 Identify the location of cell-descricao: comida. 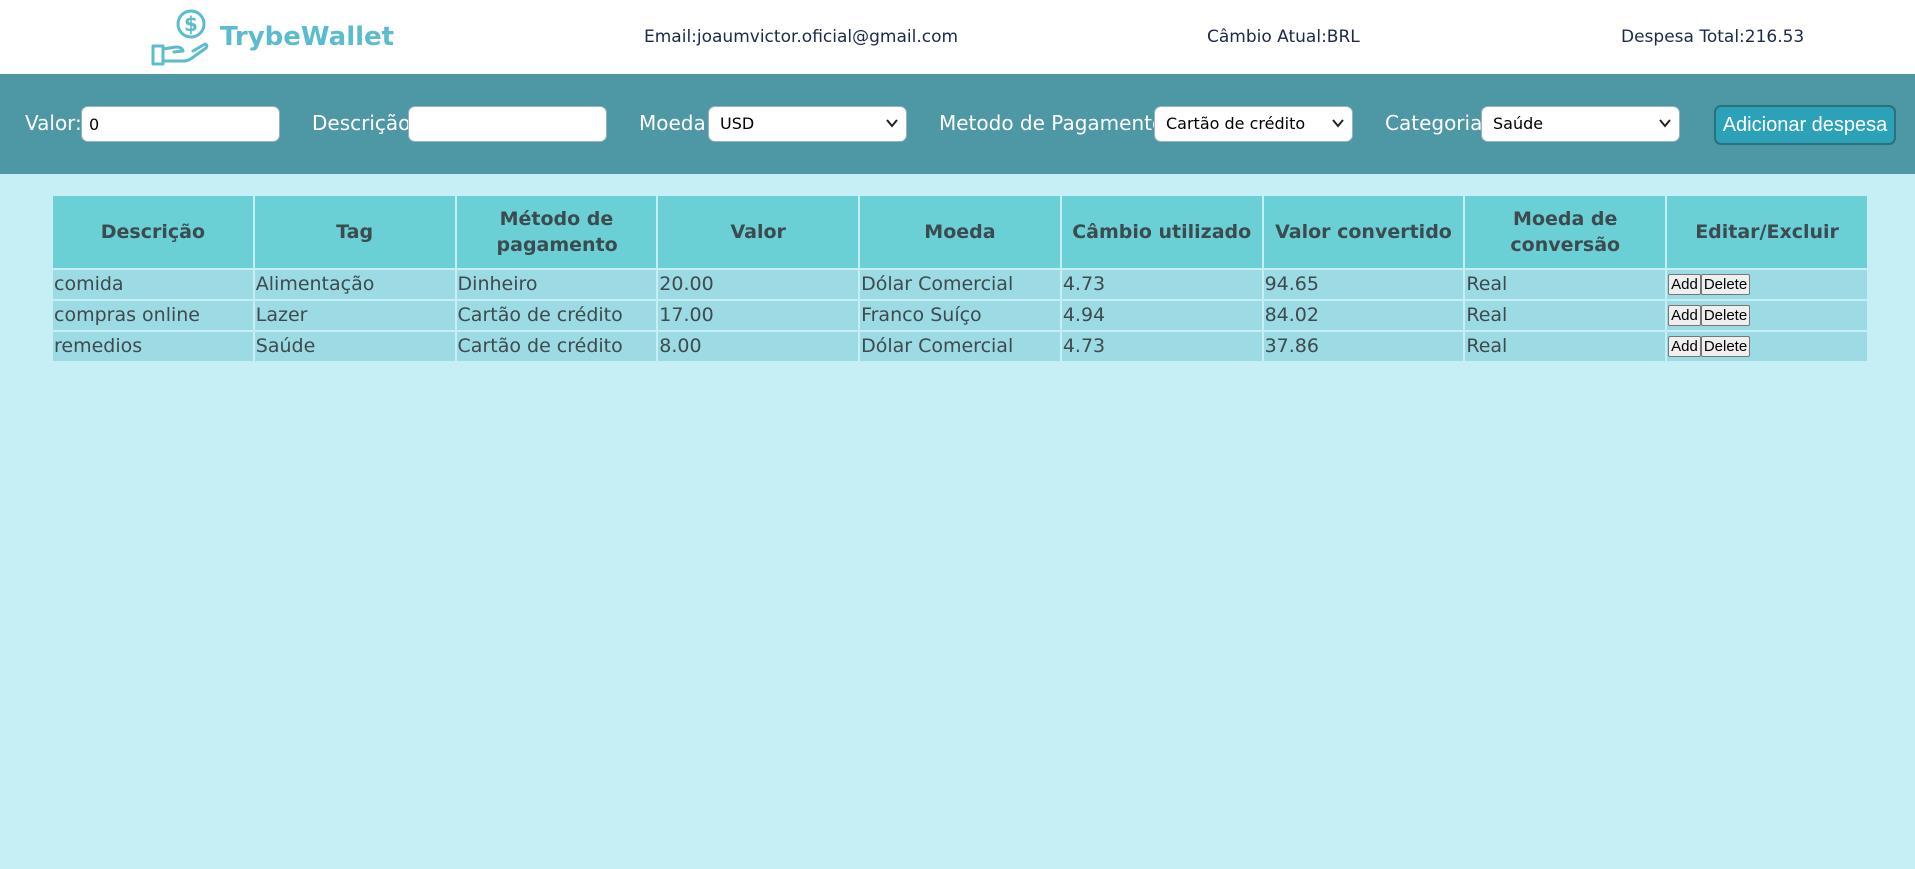
(153, 284).